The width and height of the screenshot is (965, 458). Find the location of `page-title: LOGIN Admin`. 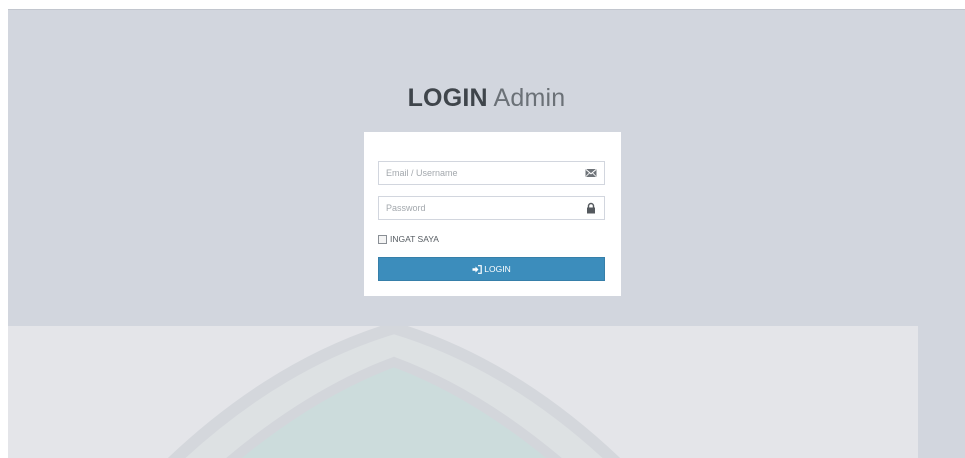

page-title: LOGIN Admin is located at coordinates (486, 98).